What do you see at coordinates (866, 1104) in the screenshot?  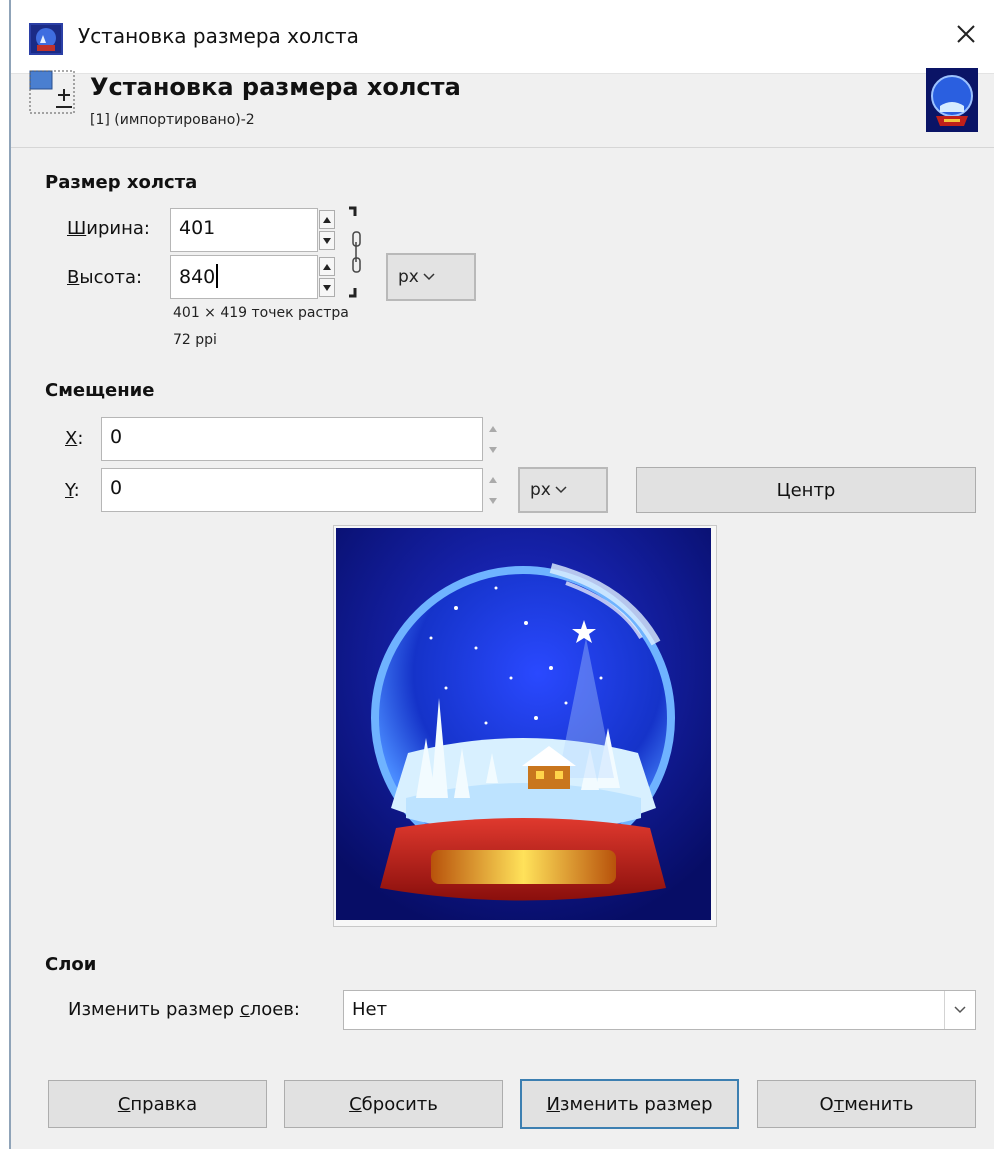 I see `cancel-button: От менить` at bounding box center [866, 1104].